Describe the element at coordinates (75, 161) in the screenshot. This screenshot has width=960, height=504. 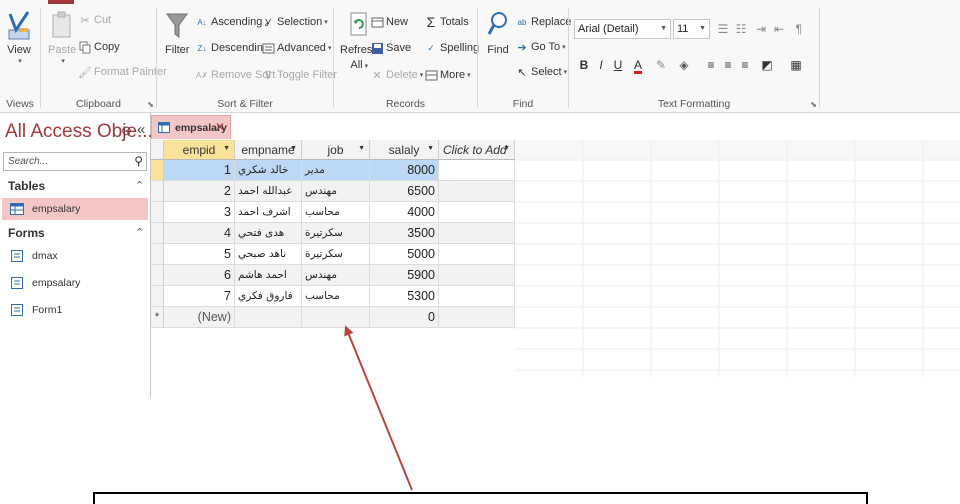
I see `nav-search-input: Search... ⚲` at that location.